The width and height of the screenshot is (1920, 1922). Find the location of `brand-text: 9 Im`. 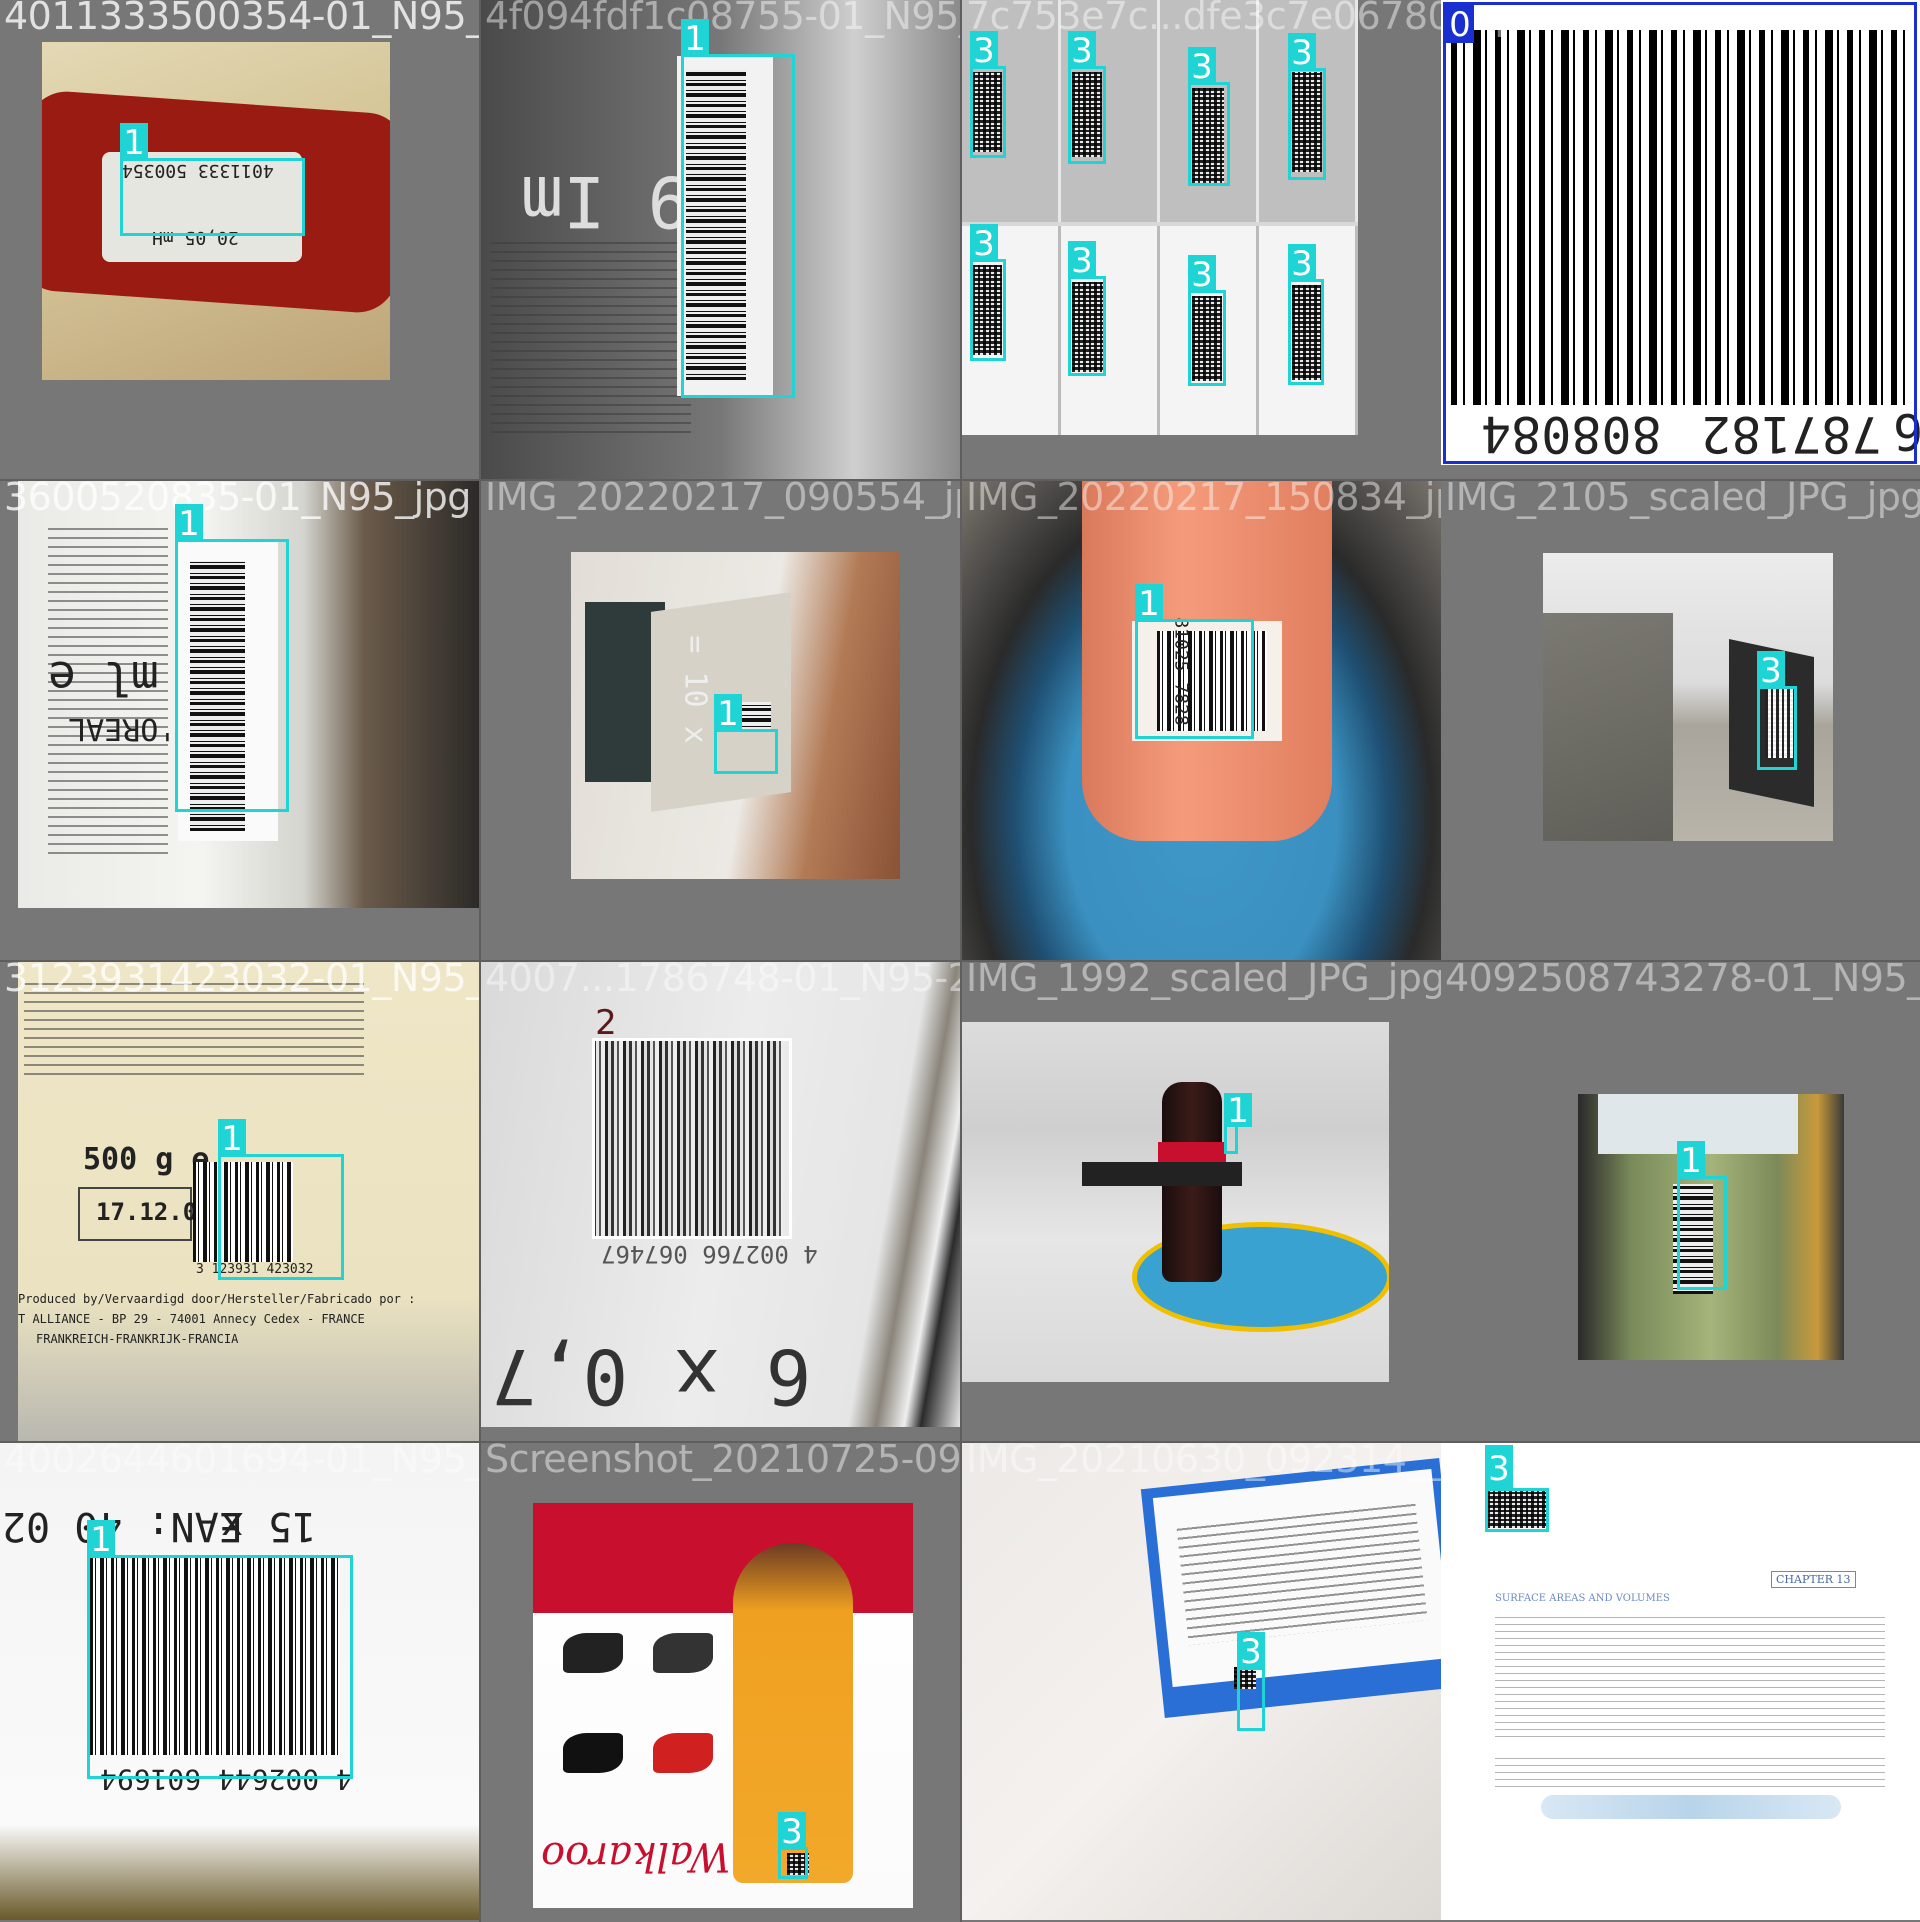

brand-text: 9 Im is located at coordinates (605, 201).